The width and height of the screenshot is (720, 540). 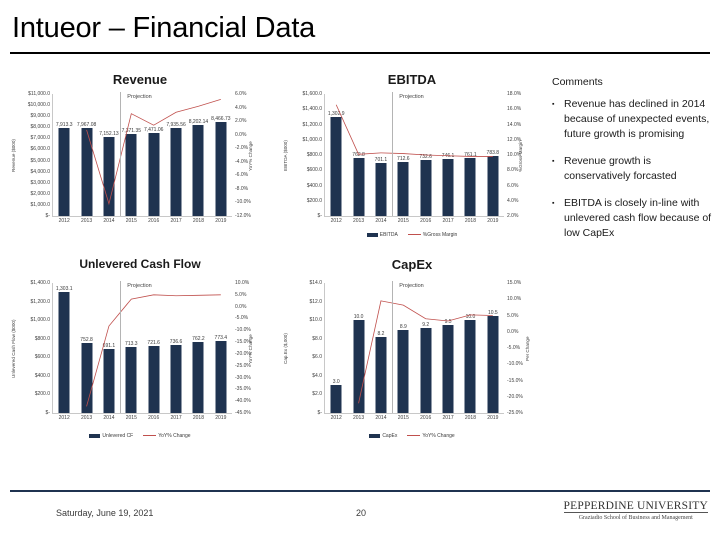 I want to click on x-axis-tick: 2012, so click(x=64, y=221).